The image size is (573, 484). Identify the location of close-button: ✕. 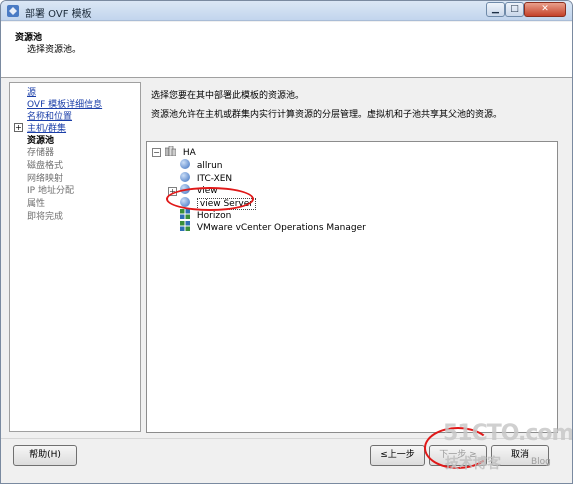
(545, 9).